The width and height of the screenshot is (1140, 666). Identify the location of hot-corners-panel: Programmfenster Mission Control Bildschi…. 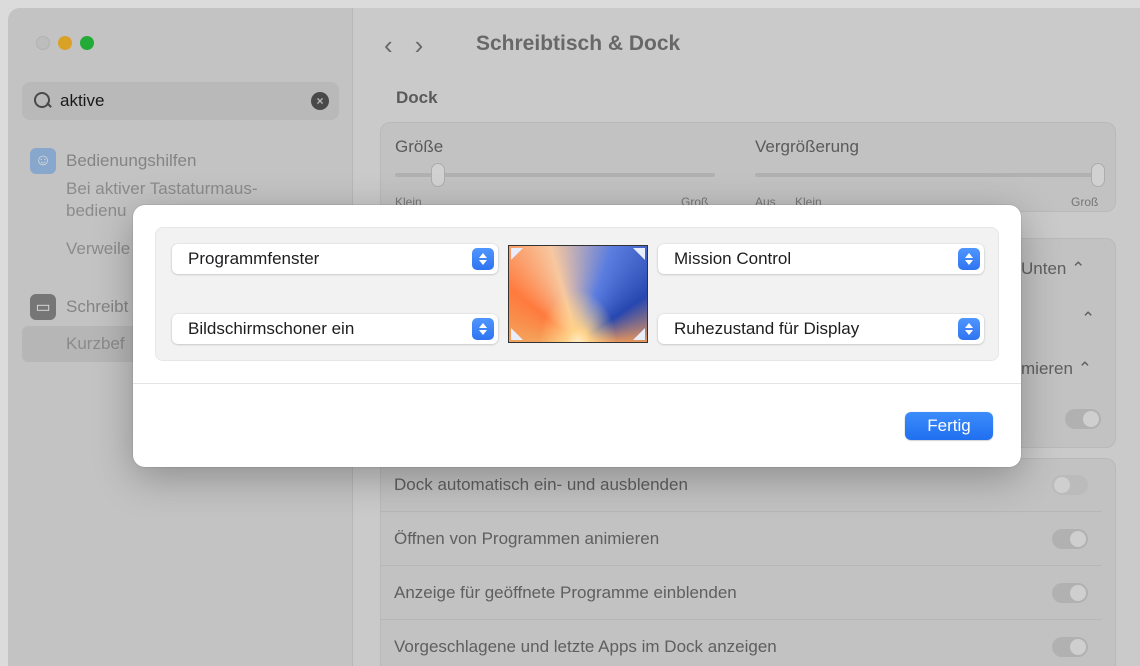
(577, 294).